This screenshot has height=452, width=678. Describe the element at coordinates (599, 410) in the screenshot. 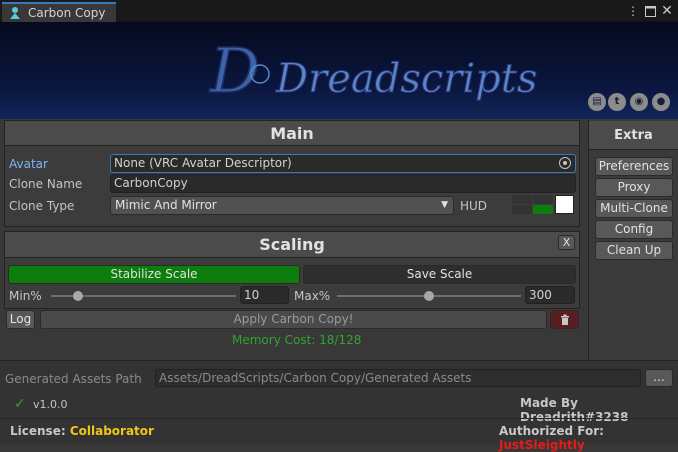

I see `made-by: Made By Dreadrith#3238` at that location.